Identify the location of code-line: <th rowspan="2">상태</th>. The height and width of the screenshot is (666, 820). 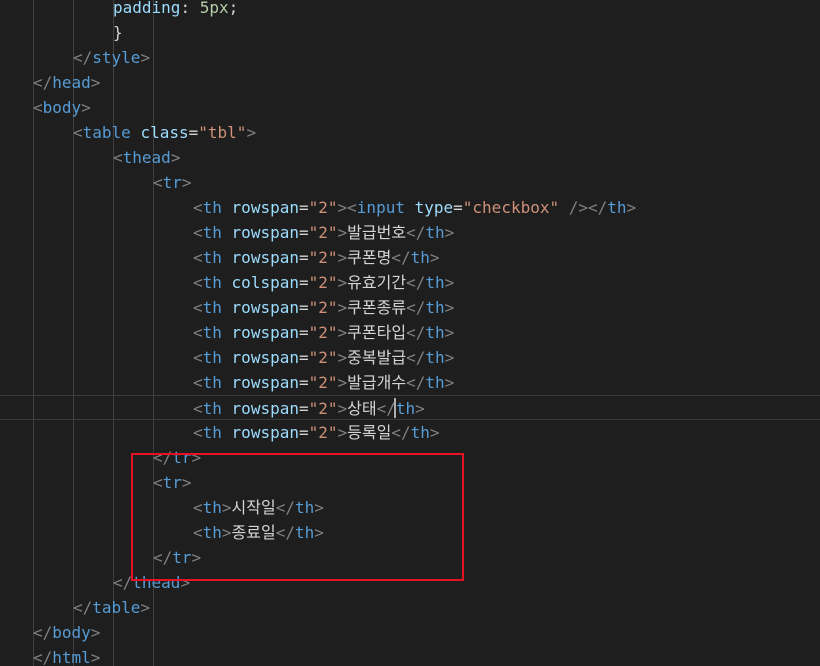
(410, 407).